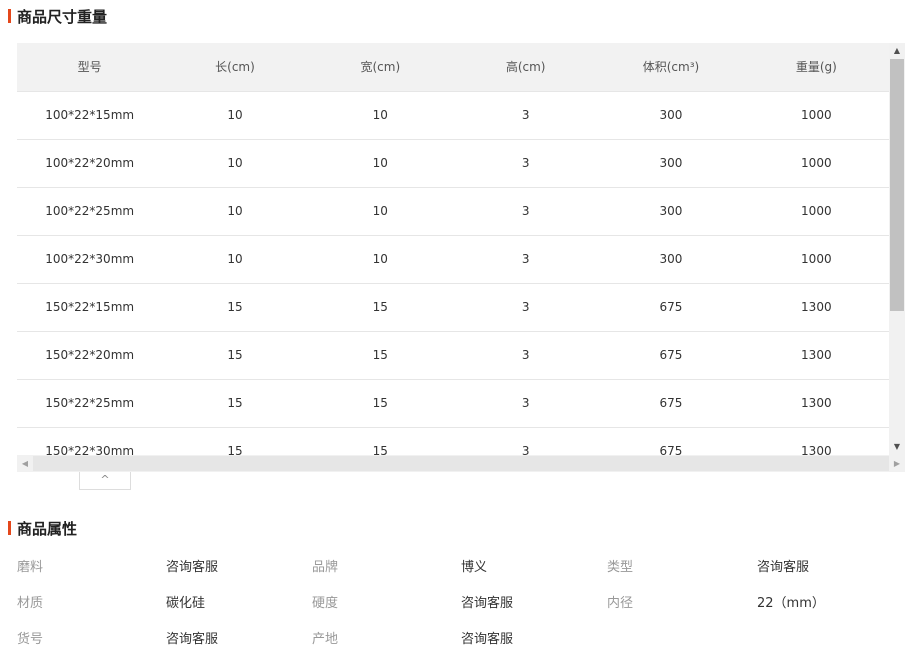  I want to click on cell-model: 100*22*20mm, so click(90, 162).